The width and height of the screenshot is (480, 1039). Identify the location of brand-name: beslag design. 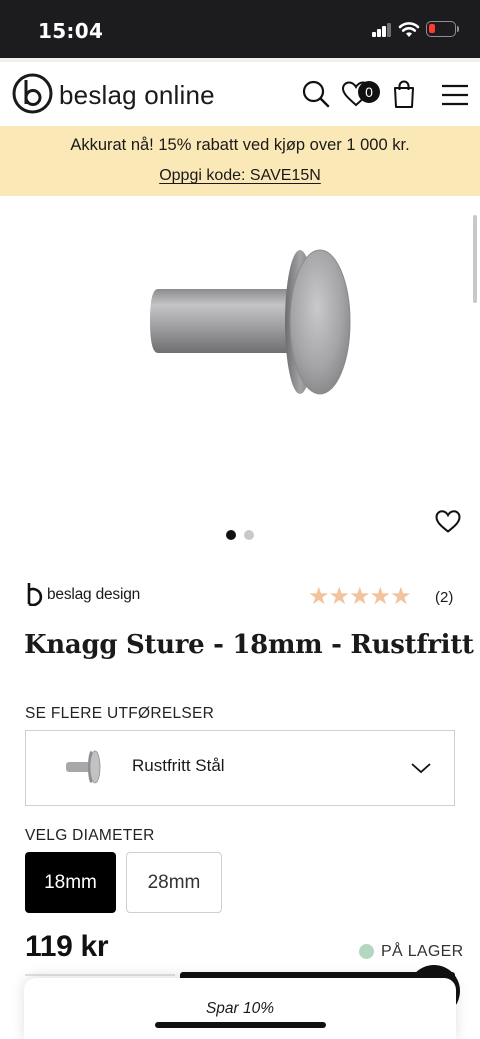
(93, 595).